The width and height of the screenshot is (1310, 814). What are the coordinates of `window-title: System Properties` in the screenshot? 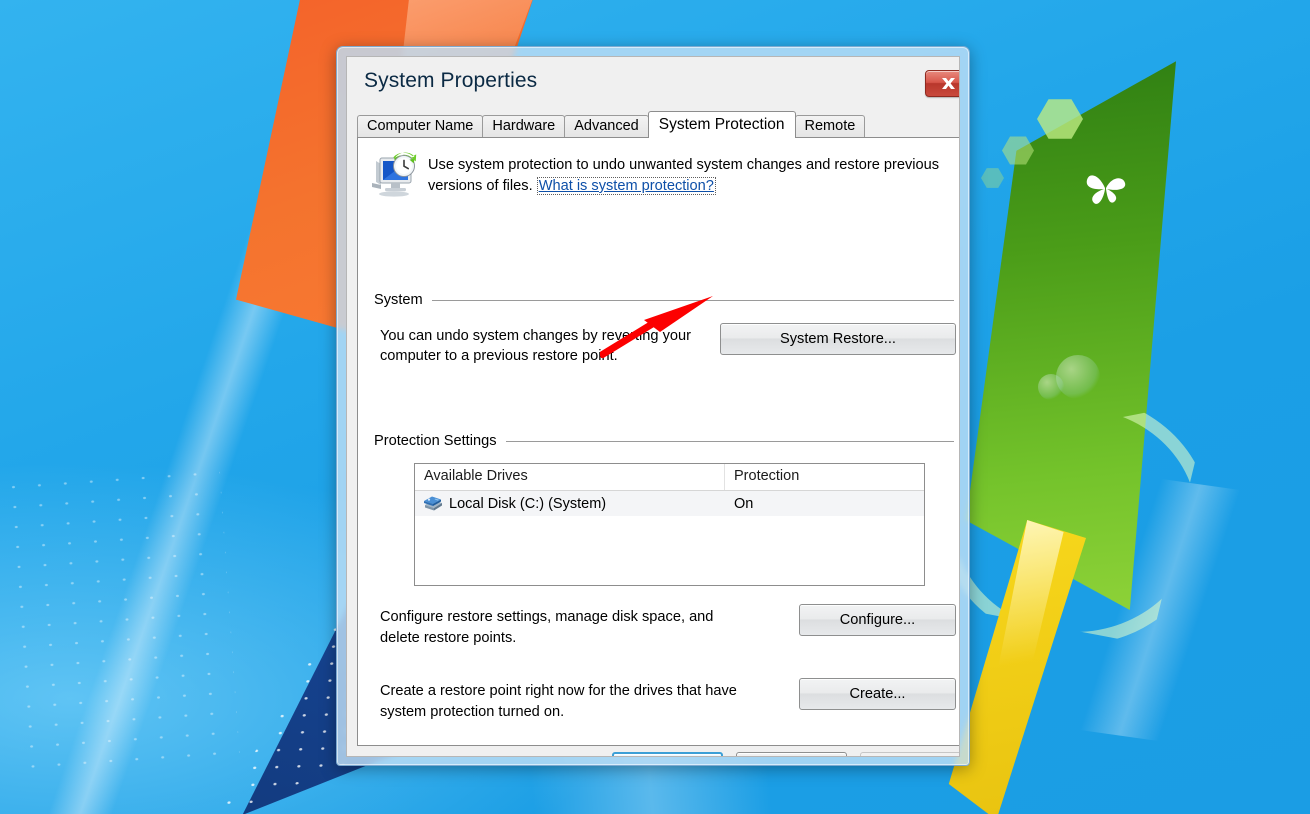 It's located at (451, 80).